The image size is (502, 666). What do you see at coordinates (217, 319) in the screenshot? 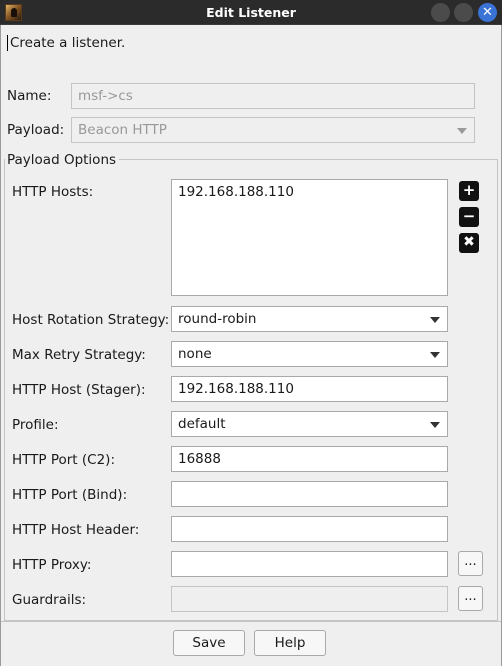
I see `rotation-value: round-robin` at bounding box center [217, 319].